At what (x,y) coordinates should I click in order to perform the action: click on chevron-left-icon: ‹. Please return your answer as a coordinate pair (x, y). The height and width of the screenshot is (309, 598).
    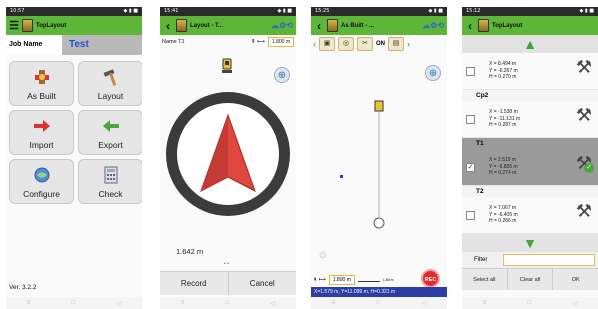
    Looking at the image, I should click on (314, 44).